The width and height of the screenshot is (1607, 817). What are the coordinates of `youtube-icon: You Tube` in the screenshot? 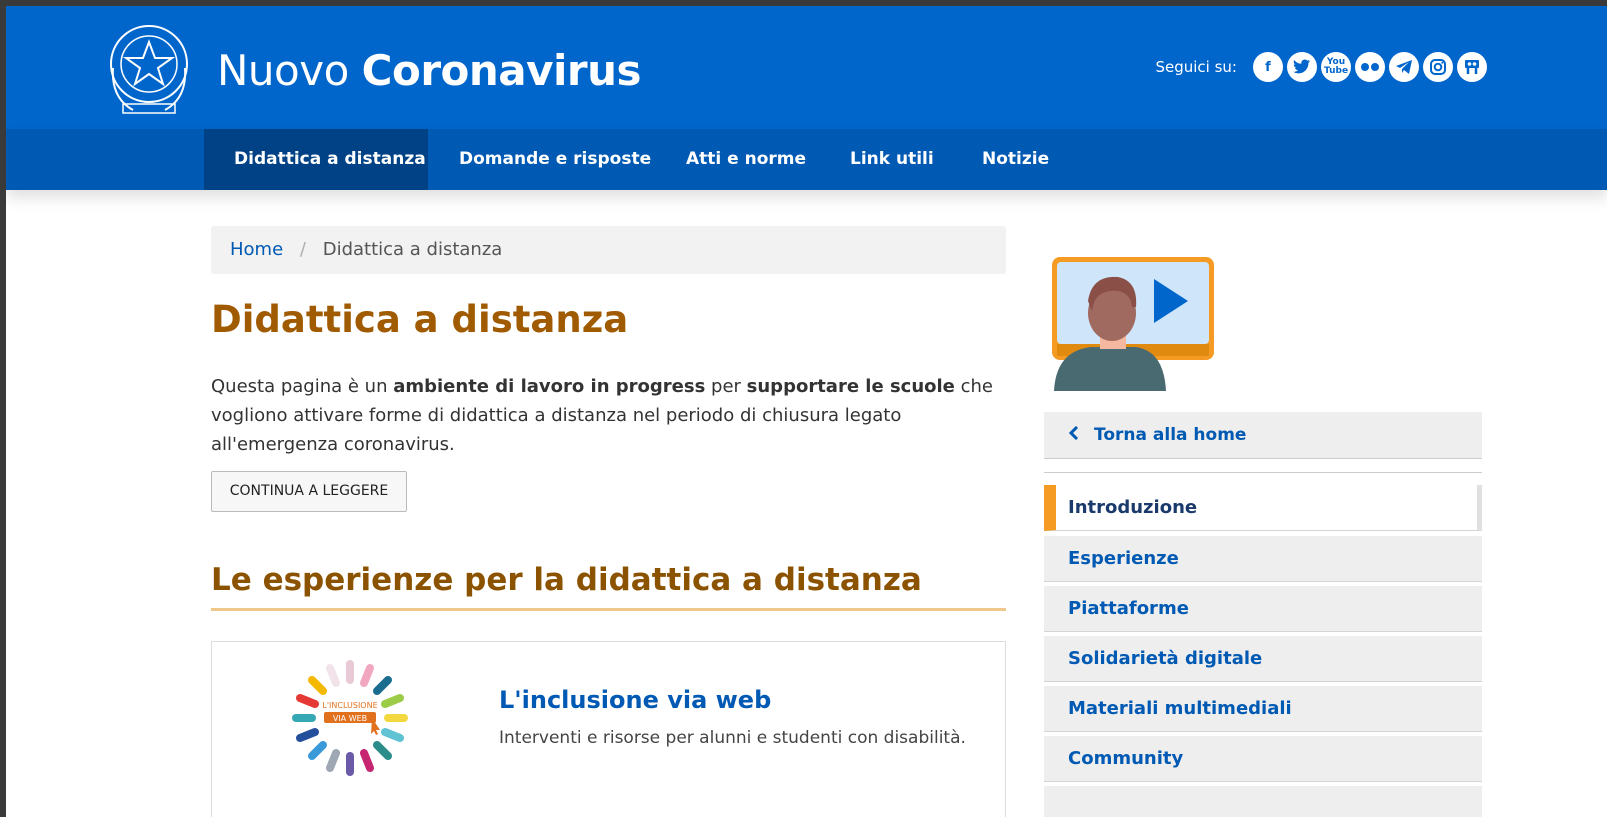 It's located at (1336, 67).